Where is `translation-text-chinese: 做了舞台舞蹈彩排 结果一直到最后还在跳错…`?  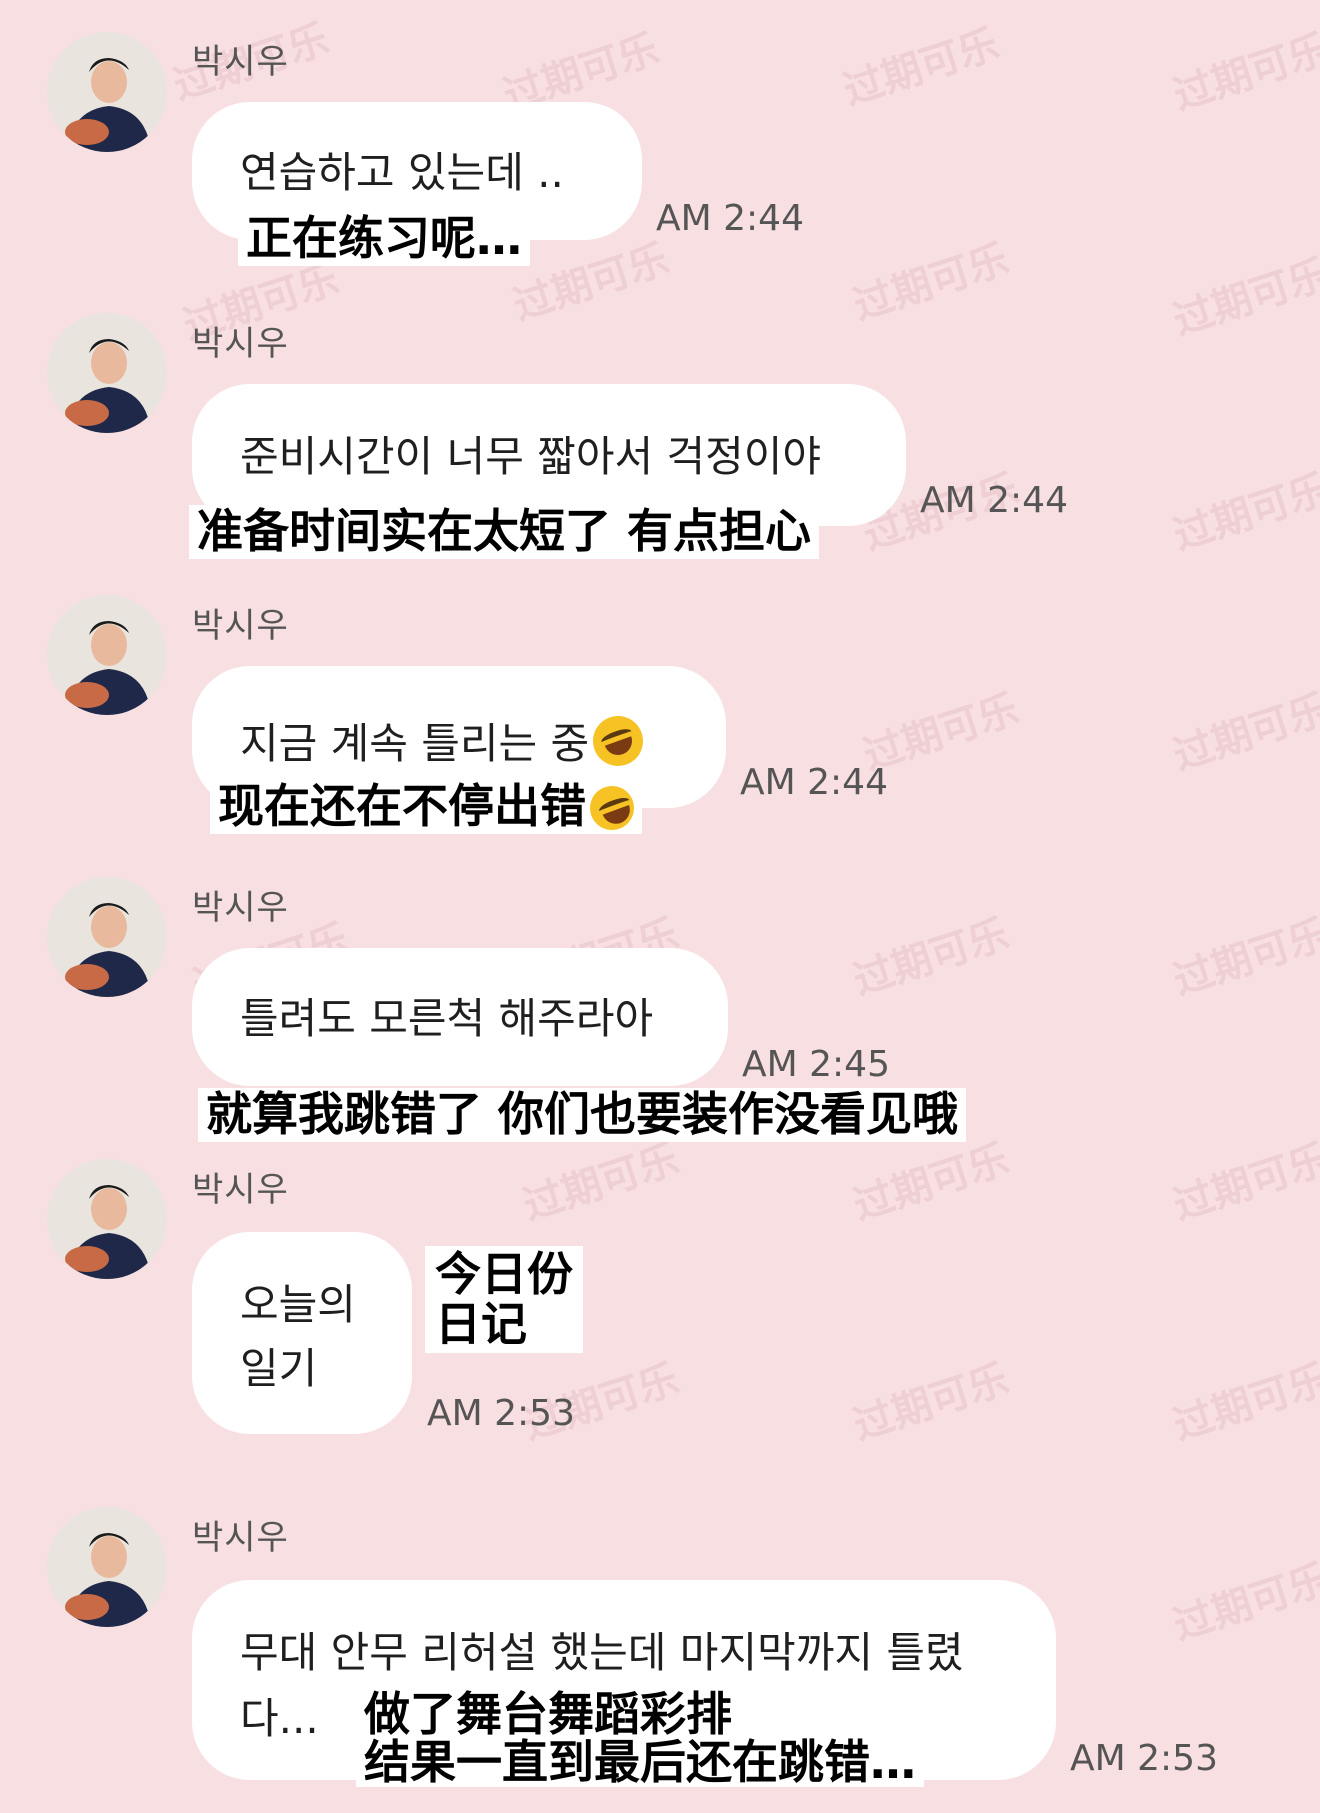
translation-text-chinese: 做了舞台舞蹈彩排 结果一直到最后还在跳错… is located at coordinates (640, 1738).